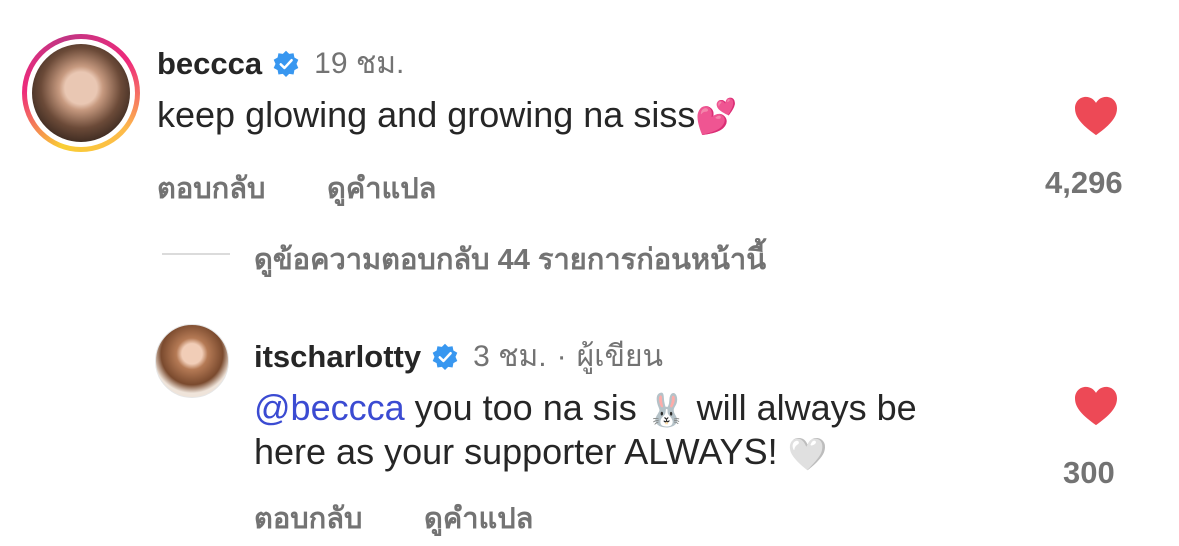  I want to click on reply-body-3: here as your supporter ALWAYS!, so click(521, 451).